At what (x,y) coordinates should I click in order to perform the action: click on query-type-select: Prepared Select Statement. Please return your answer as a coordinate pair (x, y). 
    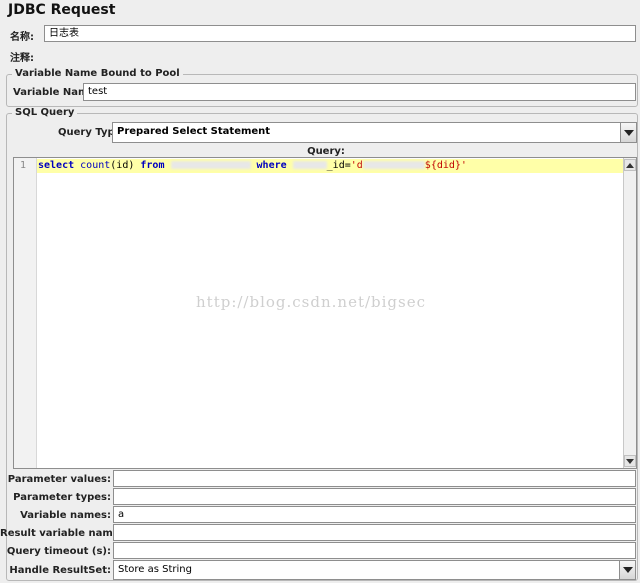
    Looking at the image, I should click on (374, 132).